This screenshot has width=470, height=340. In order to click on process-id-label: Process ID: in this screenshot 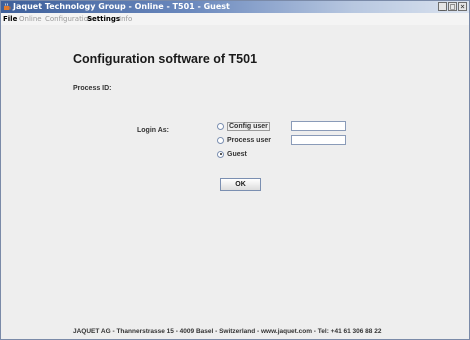, I will do `click(92, 88)`.